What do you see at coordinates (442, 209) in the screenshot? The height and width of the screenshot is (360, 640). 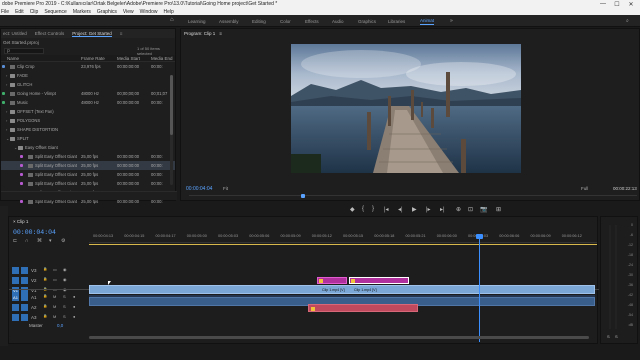 I see `go-to-out-icon: ▸|` at bounding box center [442, 209].